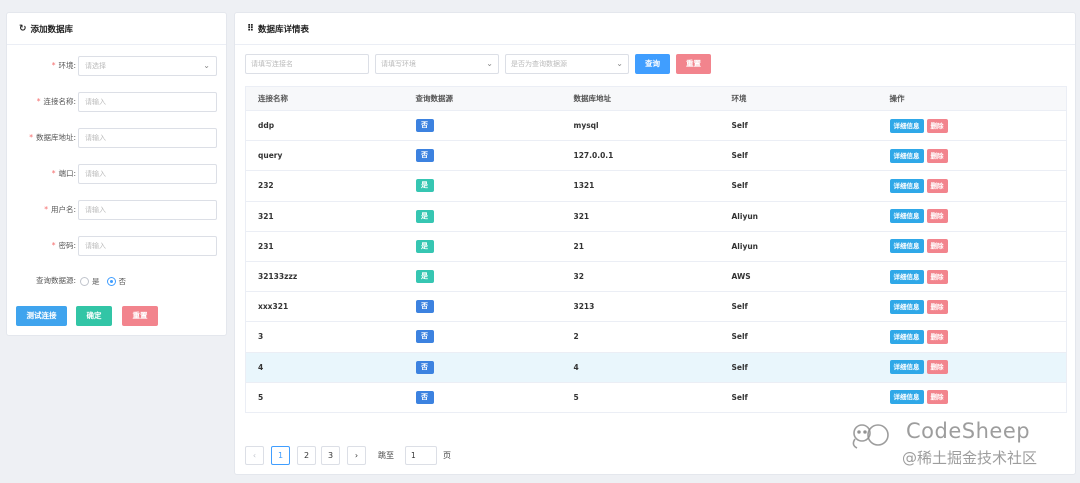 The width and height of the screenshot is (1080, 483). What do you see at coordinates (95, 210) in the screenshot?
I see `username-placeholder: 请输入` at bounding box center [95, 210].